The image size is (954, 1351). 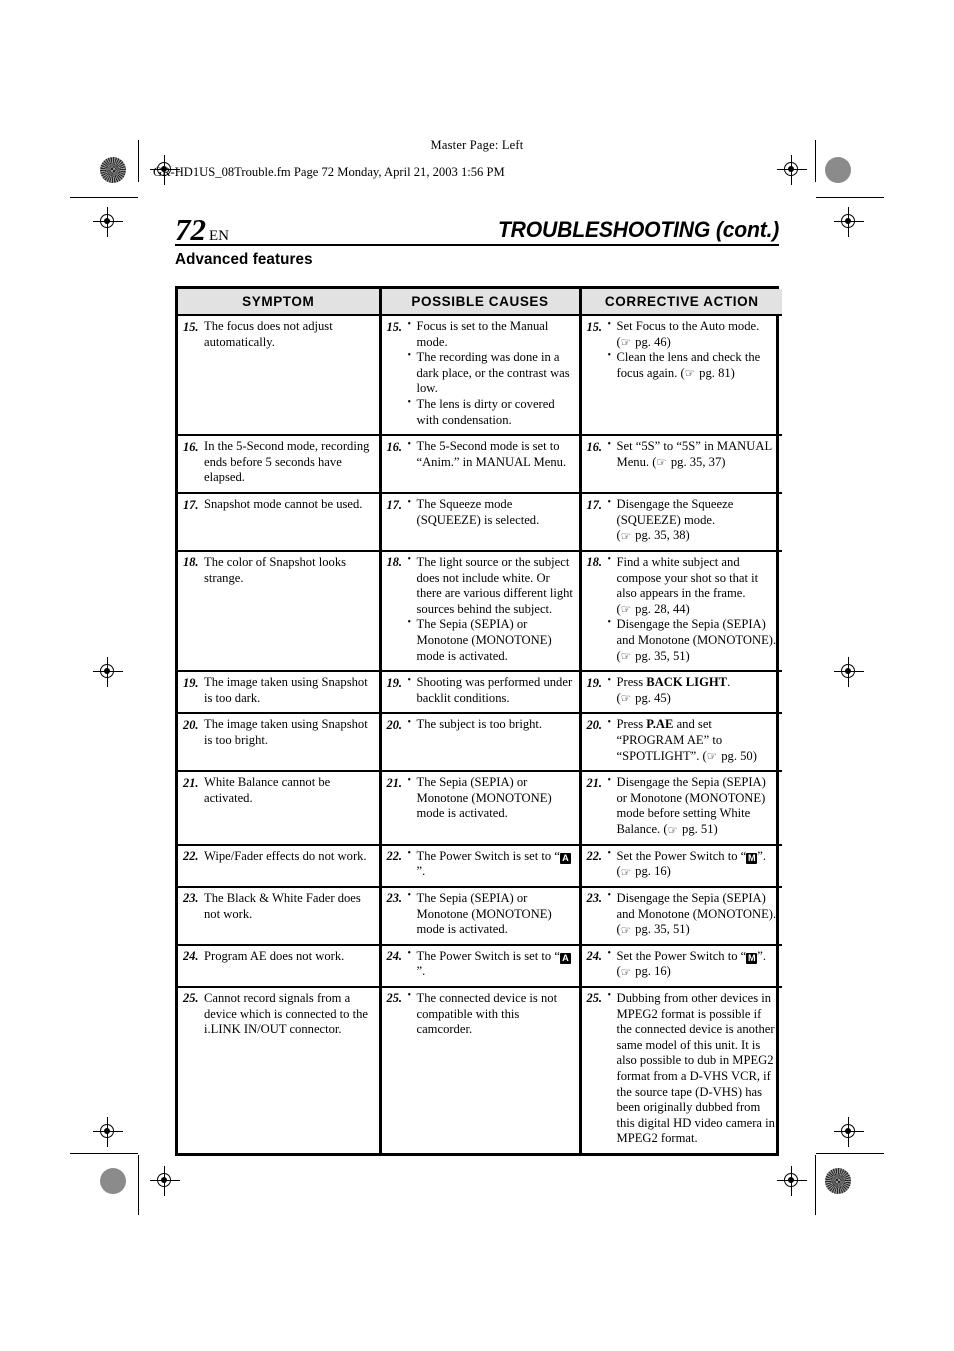 I want to click on halftone-target-bottom-right, so click(x=838, y=1181).